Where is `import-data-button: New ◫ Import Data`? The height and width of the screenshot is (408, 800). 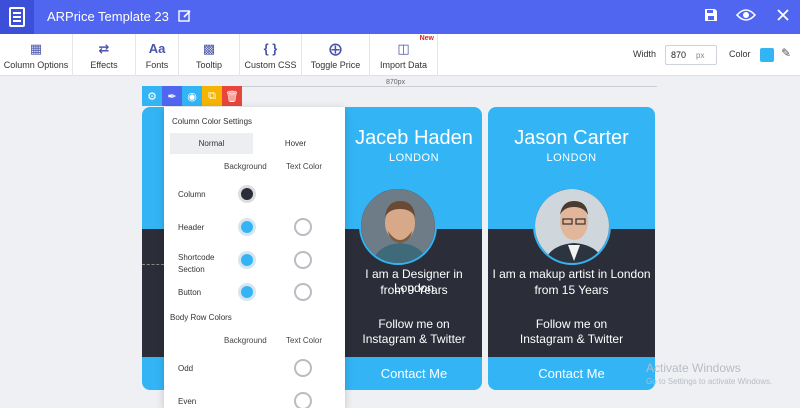 import-data-button: New ◫ Import Data is located at coordinates (404, 55).